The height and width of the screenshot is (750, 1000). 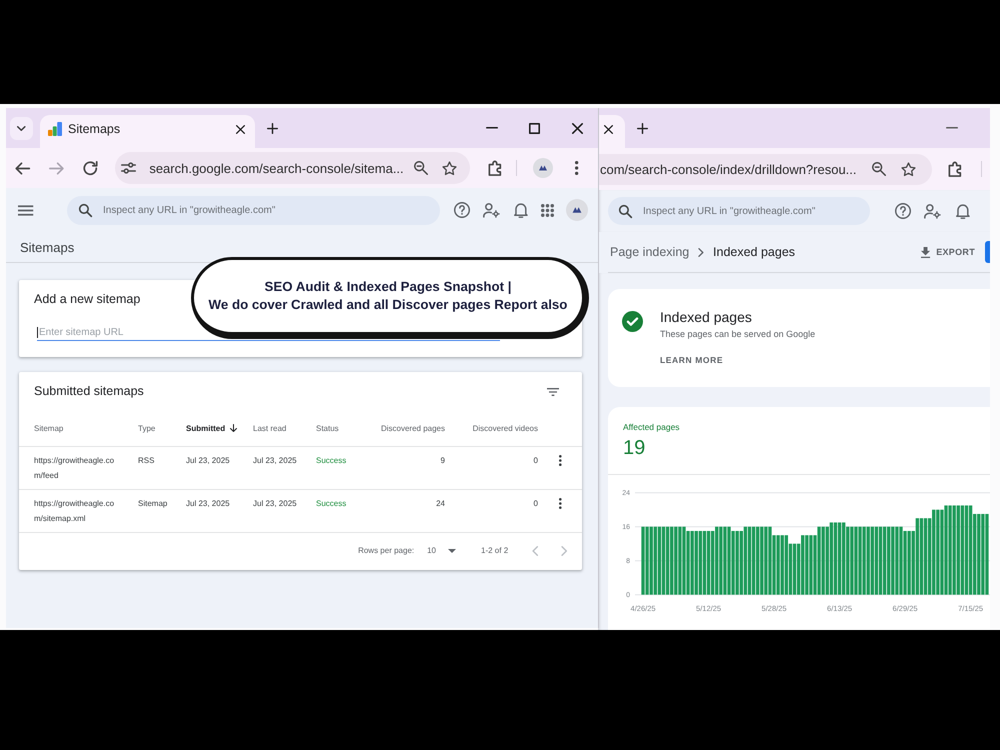 What do you see at coordinates (90, 168) in the screenshot?
I see `reload-icon` at bounding box center [90, 168].